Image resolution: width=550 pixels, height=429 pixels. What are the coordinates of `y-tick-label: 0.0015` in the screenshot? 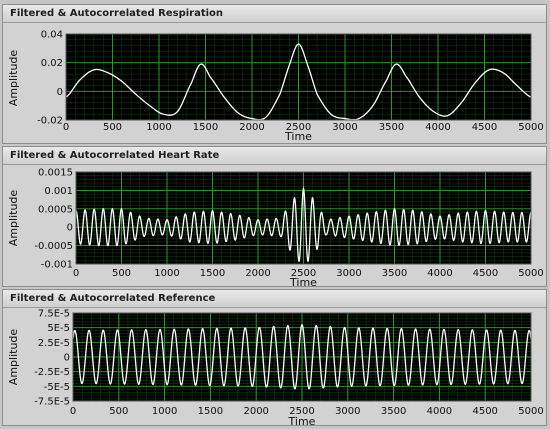 It's located at (55, 173).